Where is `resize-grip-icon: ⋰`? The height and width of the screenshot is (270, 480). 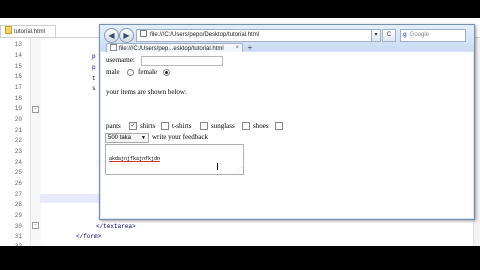 resize-grip-icon: ⋰ is located at coordinates (239, 170).